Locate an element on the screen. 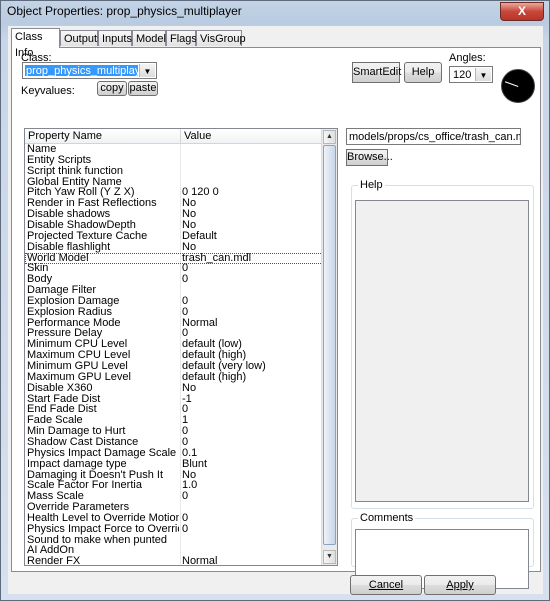 The height and width of the screenshot is (601, 550). property-name-cell: Start Fade Dist is located at coordinates (64, 399).